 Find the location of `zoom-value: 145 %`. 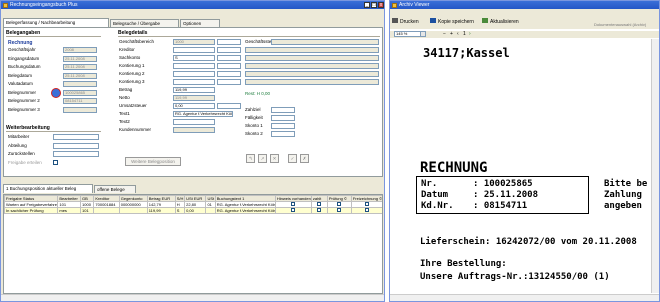

zoom-value: 145 % is located at coordinates (402, 33).